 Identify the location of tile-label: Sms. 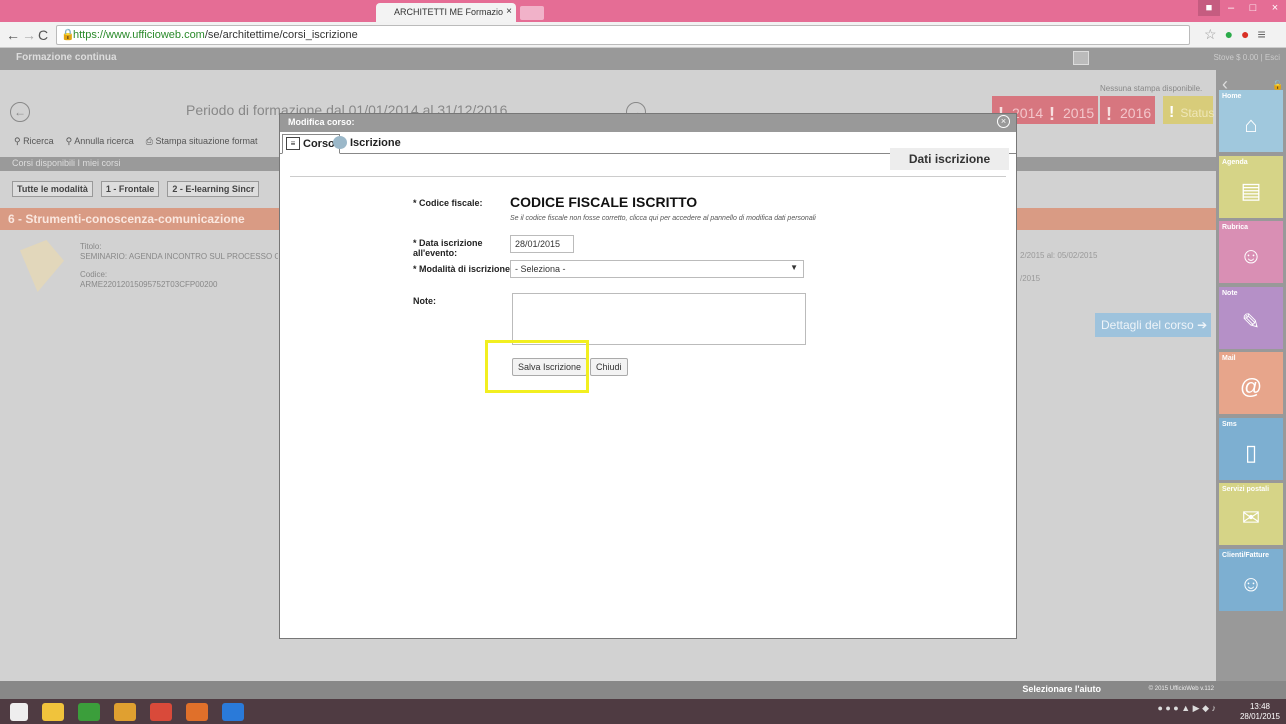
(1229, 424).